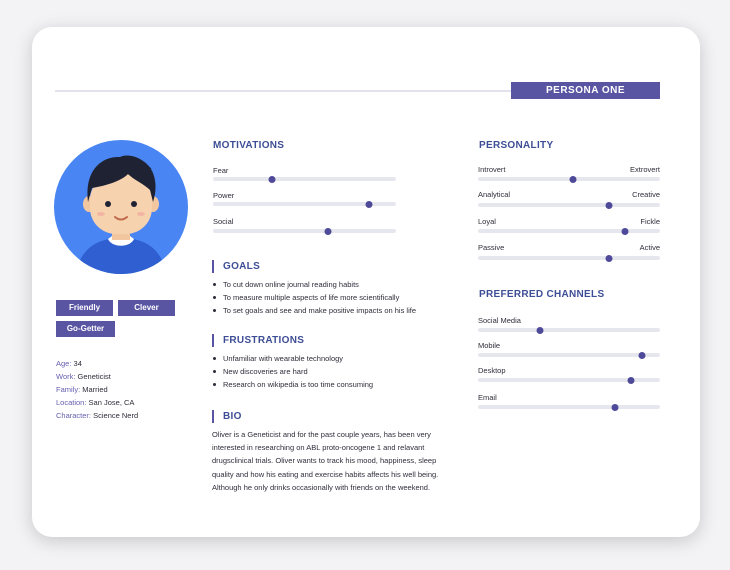  What do you see at coordinates (249, 145) in the screenshot?
I see `motivations-title: MOTIVATIONS` at bounding box center [249, 145].